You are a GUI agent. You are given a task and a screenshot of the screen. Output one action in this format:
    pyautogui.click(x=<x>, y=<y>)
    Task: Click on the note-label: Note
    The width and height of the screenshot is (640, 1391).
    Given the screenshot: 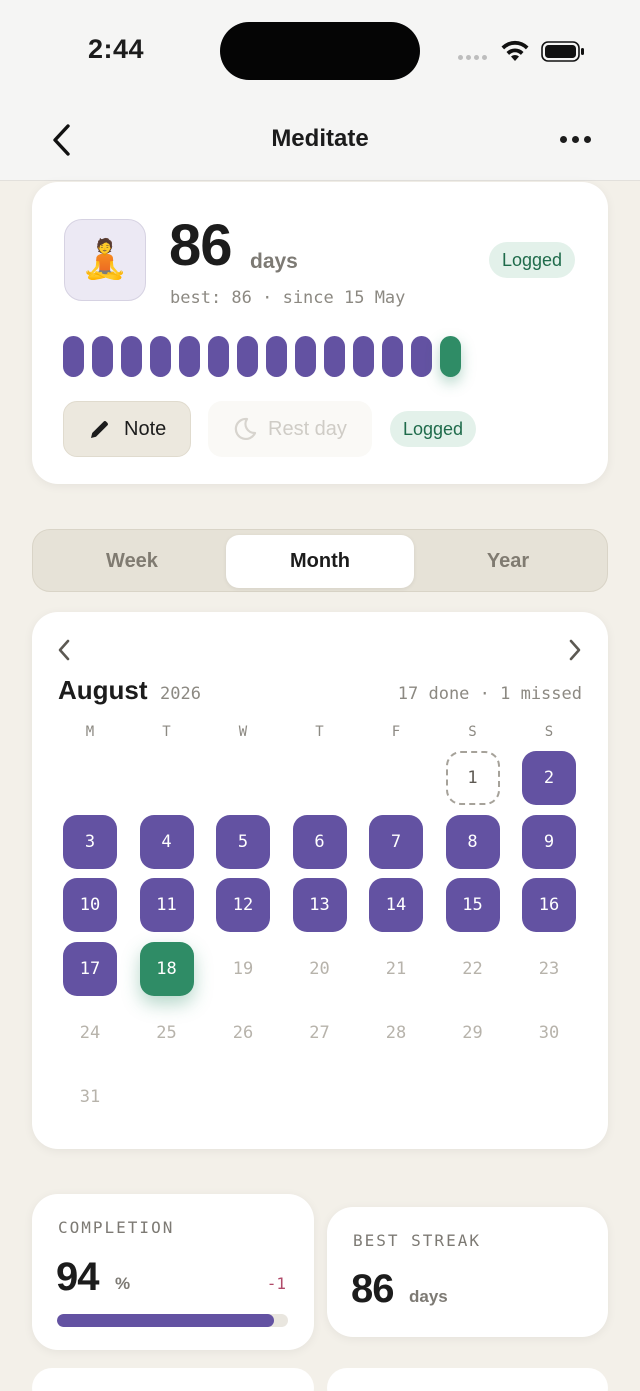 What is the action you would take?
    pyautogui.click(x=145, y=428)
    